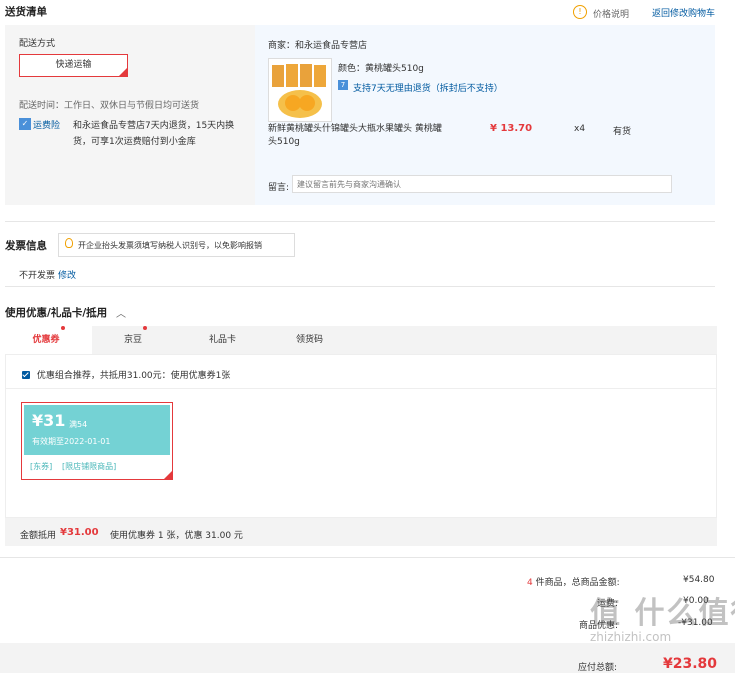  What do you see at coordinates (67, 274) in the screenshot?
I see `invoice-edit-link: 修改` at bounding box center [67, 274].